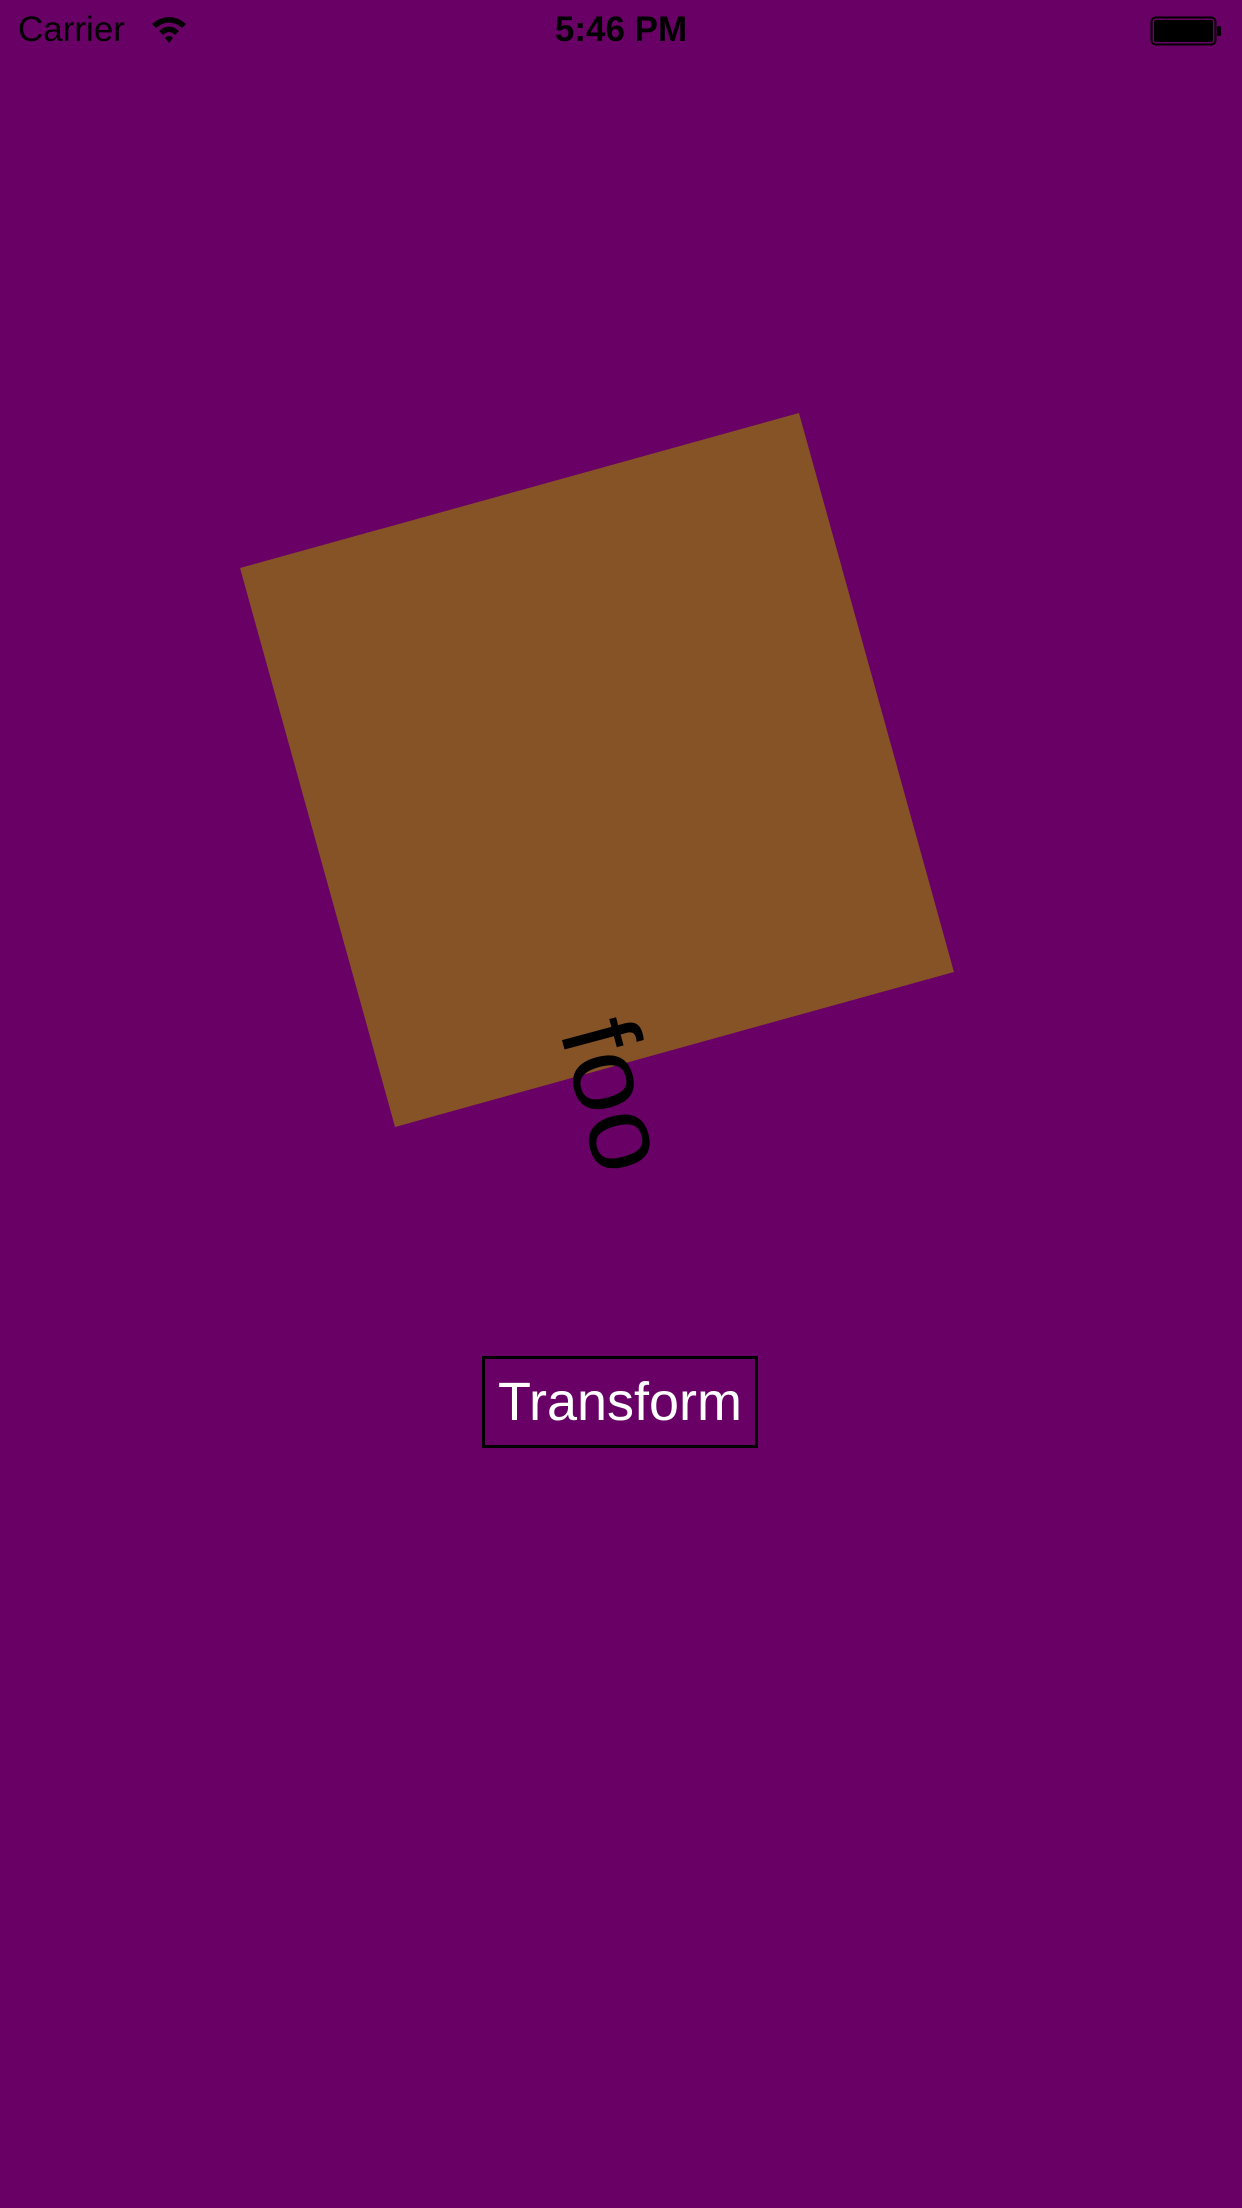 Image resolution: width=1242 pixels, height=2208 pixels. What do you see at coordinates (620, 1402) in the screenshot?
I see `transform-button: Transform` at bounding box center [620, 1402].